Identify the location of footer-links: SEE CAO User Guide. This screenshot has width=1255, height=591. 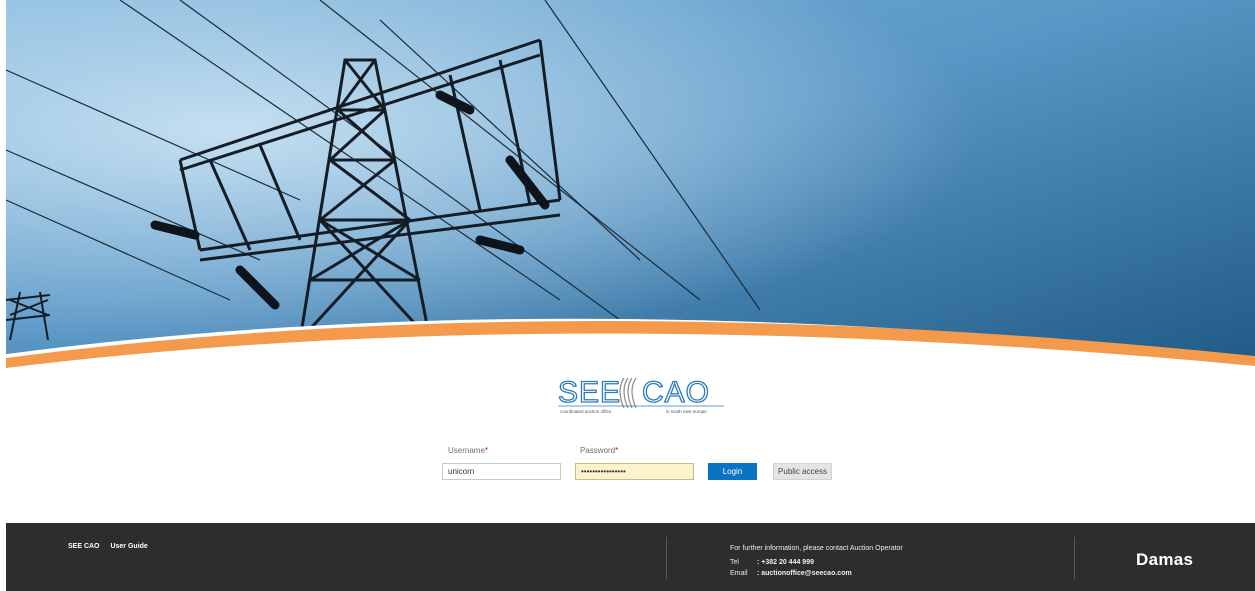
(112, 546).